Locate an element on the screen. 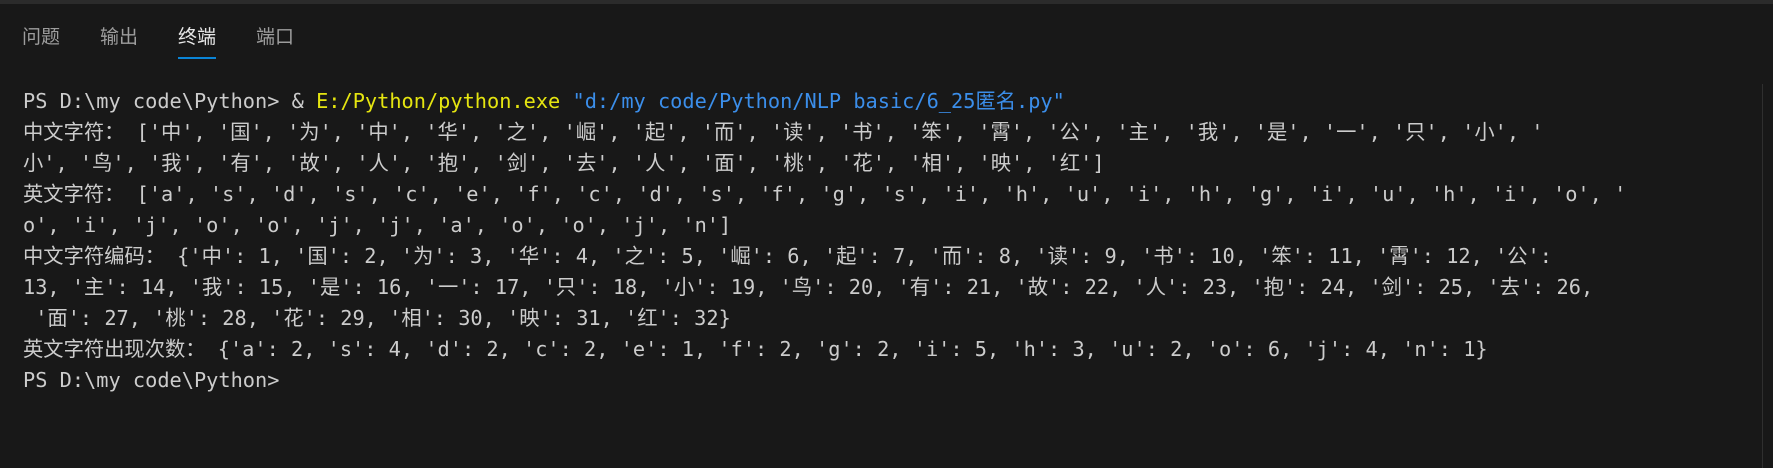  terminal-space is located at coordinates (566, 101).